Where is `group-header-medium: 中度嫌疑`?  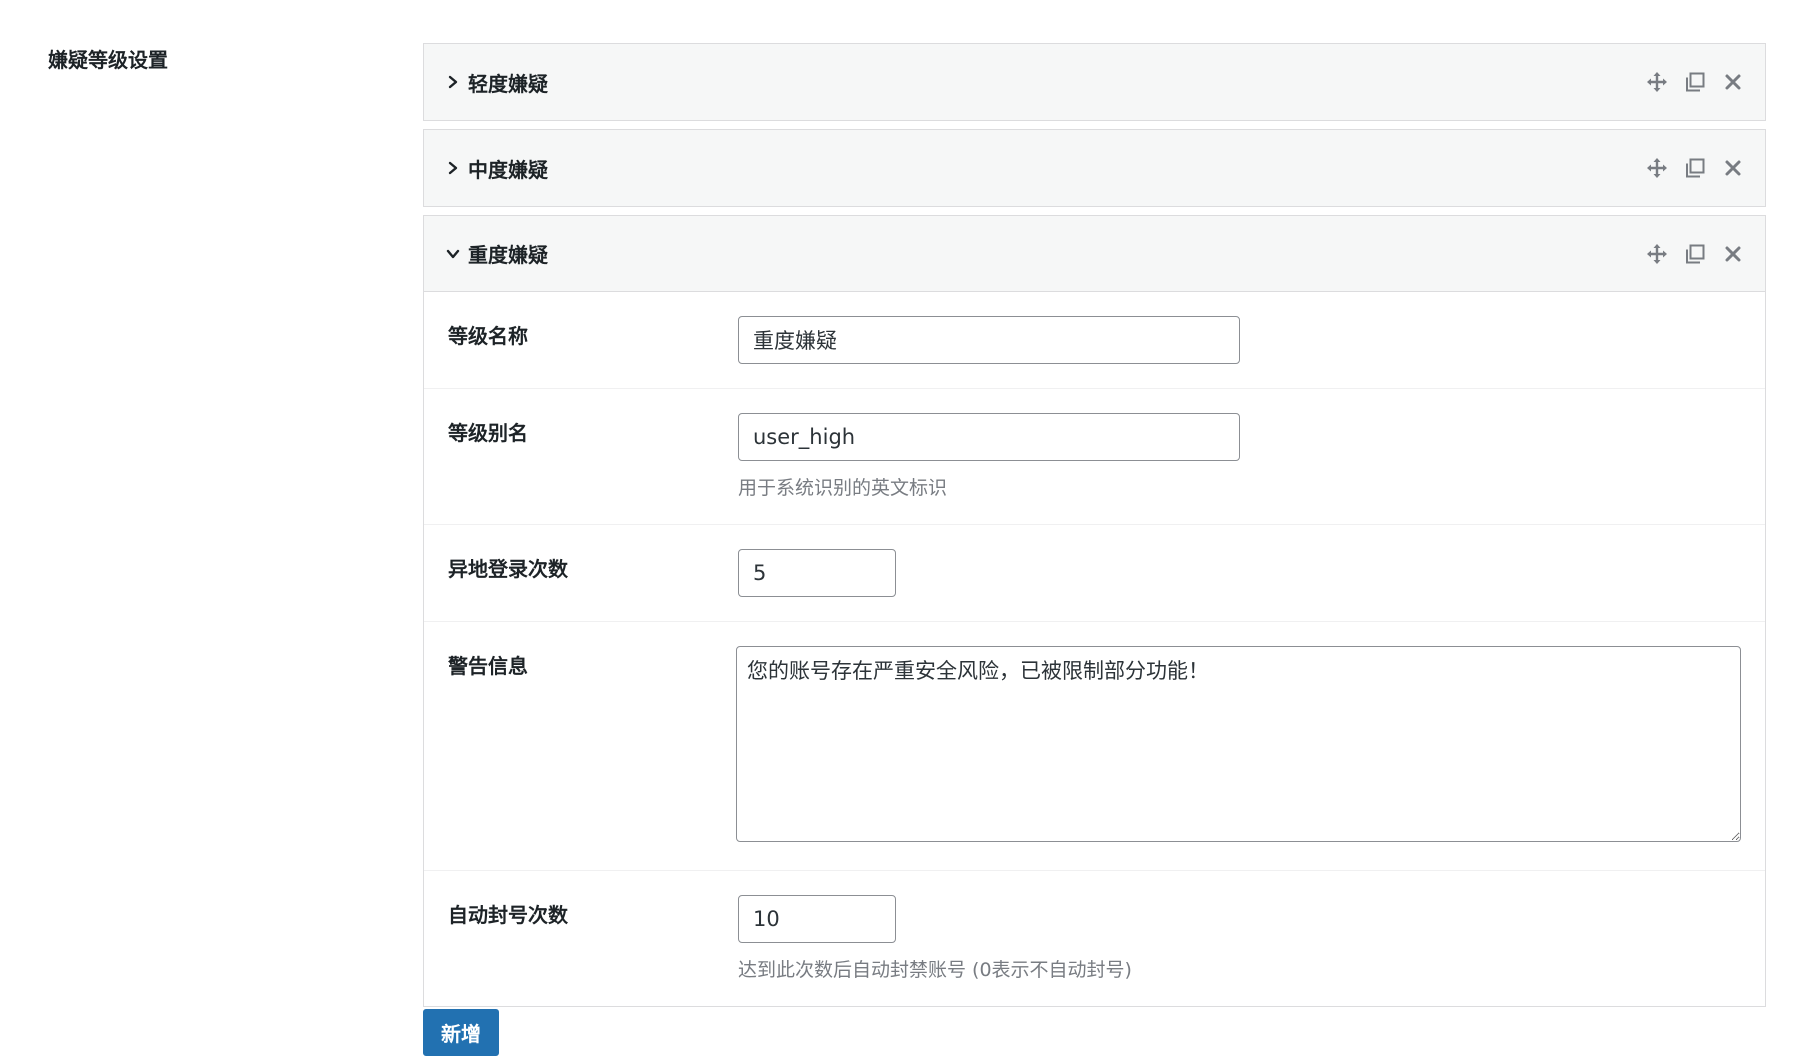
group-header-medium: 中度嫌疑 is located at coordinates (1094, 168).